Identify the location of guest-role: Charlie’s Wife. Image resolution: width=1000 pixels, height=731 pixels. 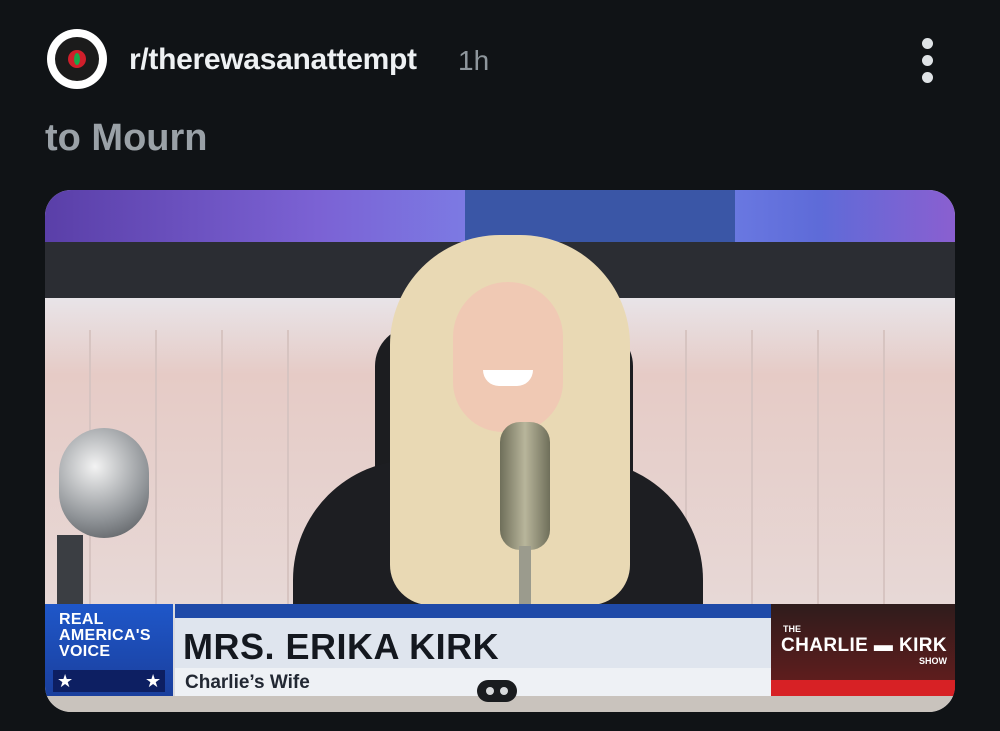
(247, 682).